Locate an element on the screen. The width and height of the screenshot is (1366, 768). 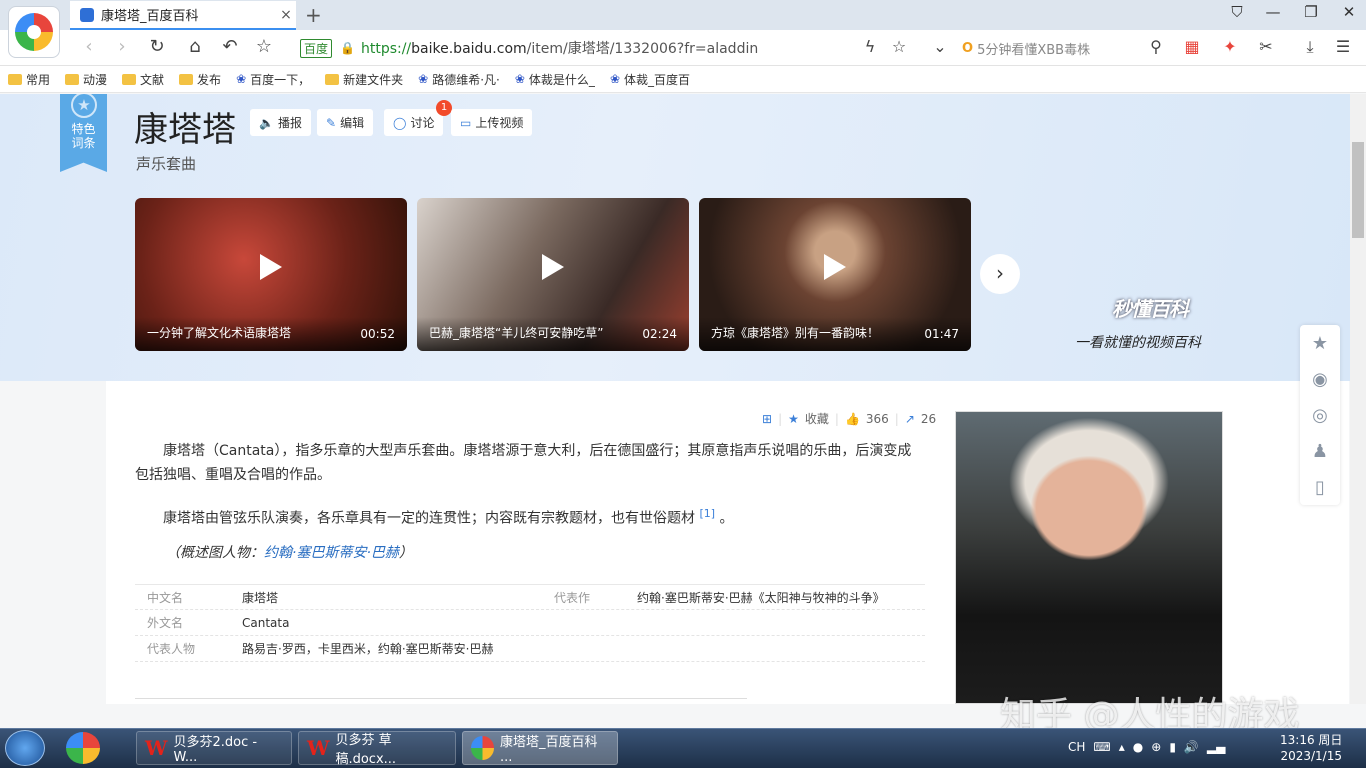
folder-icon is located at coordinates (186, 79).